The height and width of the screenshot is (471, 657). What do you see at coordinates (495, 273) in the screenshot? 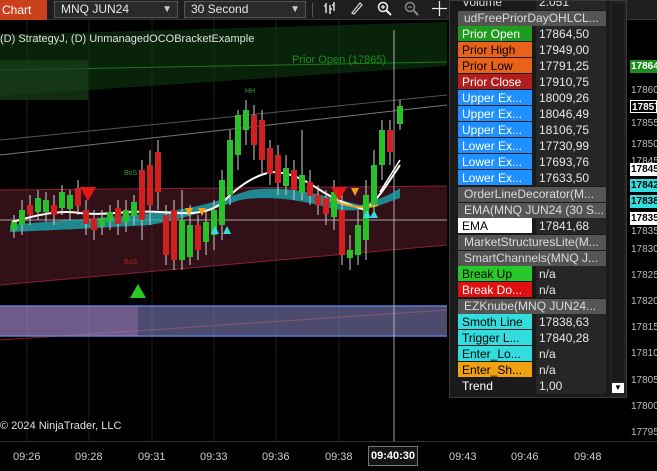
I see `databox-label: Break Up` at bounding box center [495, 273].